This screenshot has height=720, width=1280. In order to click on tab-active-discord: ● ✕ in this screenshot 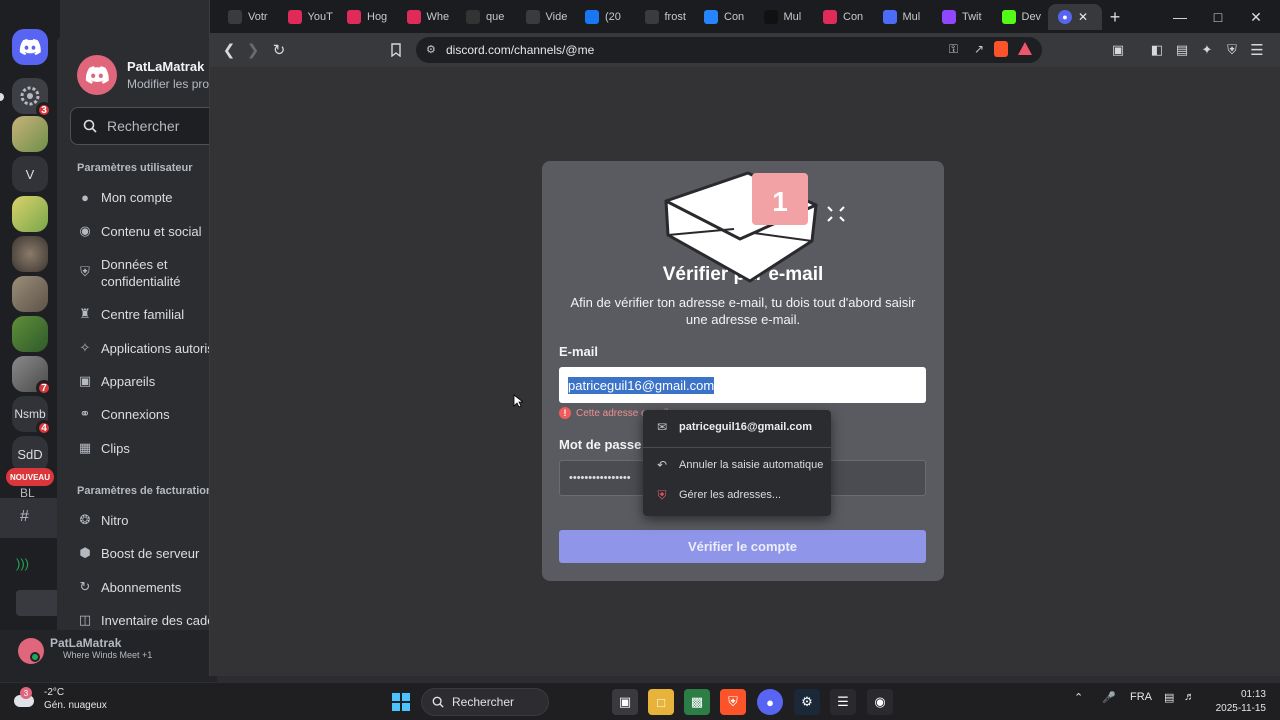, I will do `click(1075, 17)`.